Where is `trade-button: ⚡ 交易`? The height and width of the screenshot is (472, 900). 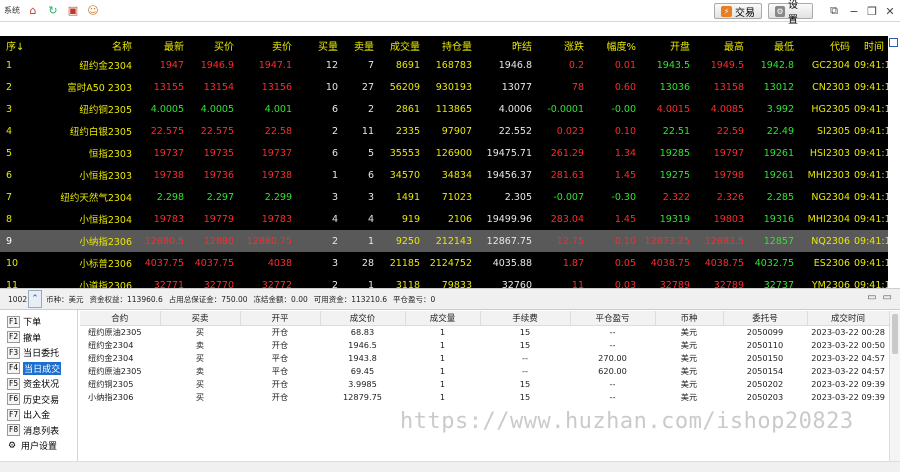
trade-button: ⚡ 交易 is located at coordinates (738, 11).